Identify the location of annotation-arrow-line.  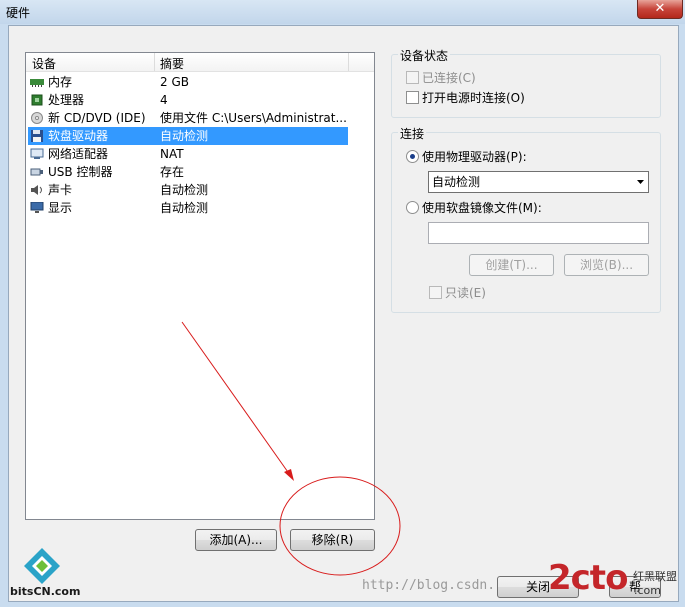
(236, 398).